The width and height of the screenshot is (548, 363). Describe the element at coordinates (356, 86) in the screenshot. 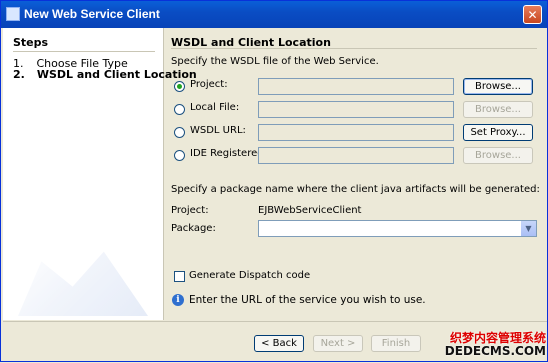

I see `project-field` at that location.